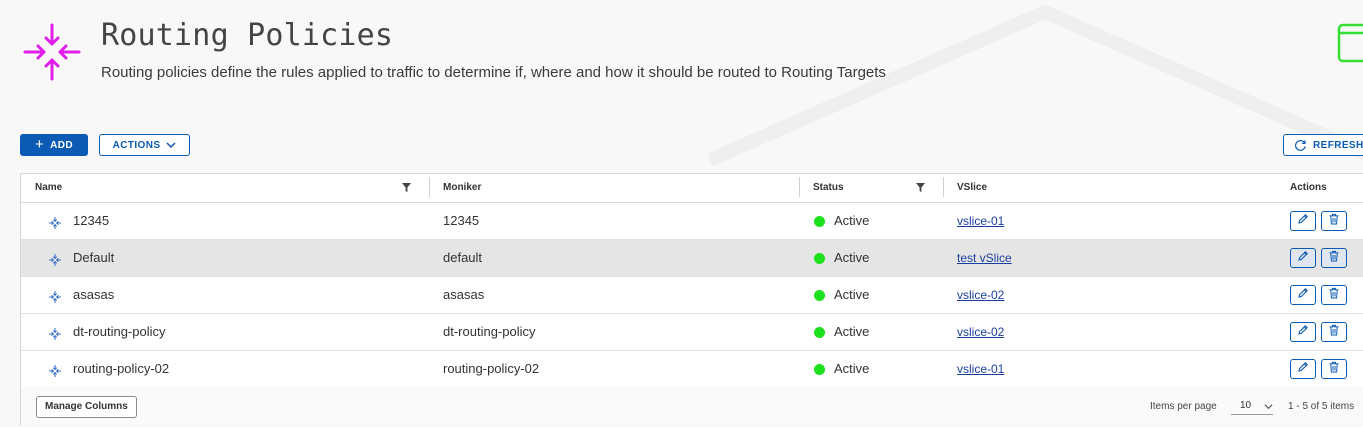 This screenshot has height=427, width=1363. Describe the element at coordinates (1338, 145) in the screenshot. I see `refresh-button-label: REFRESH` at that location.